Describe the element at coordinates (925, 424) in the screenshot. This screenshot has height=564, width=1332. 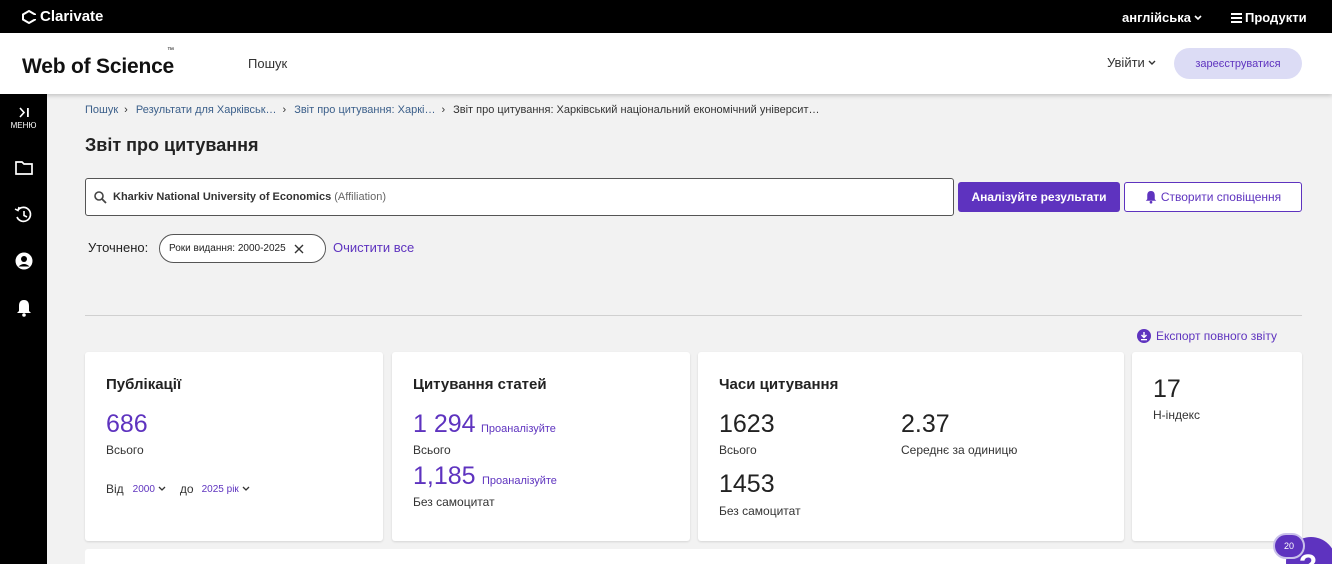
I see `times-cited-average: 2.37` at that location.